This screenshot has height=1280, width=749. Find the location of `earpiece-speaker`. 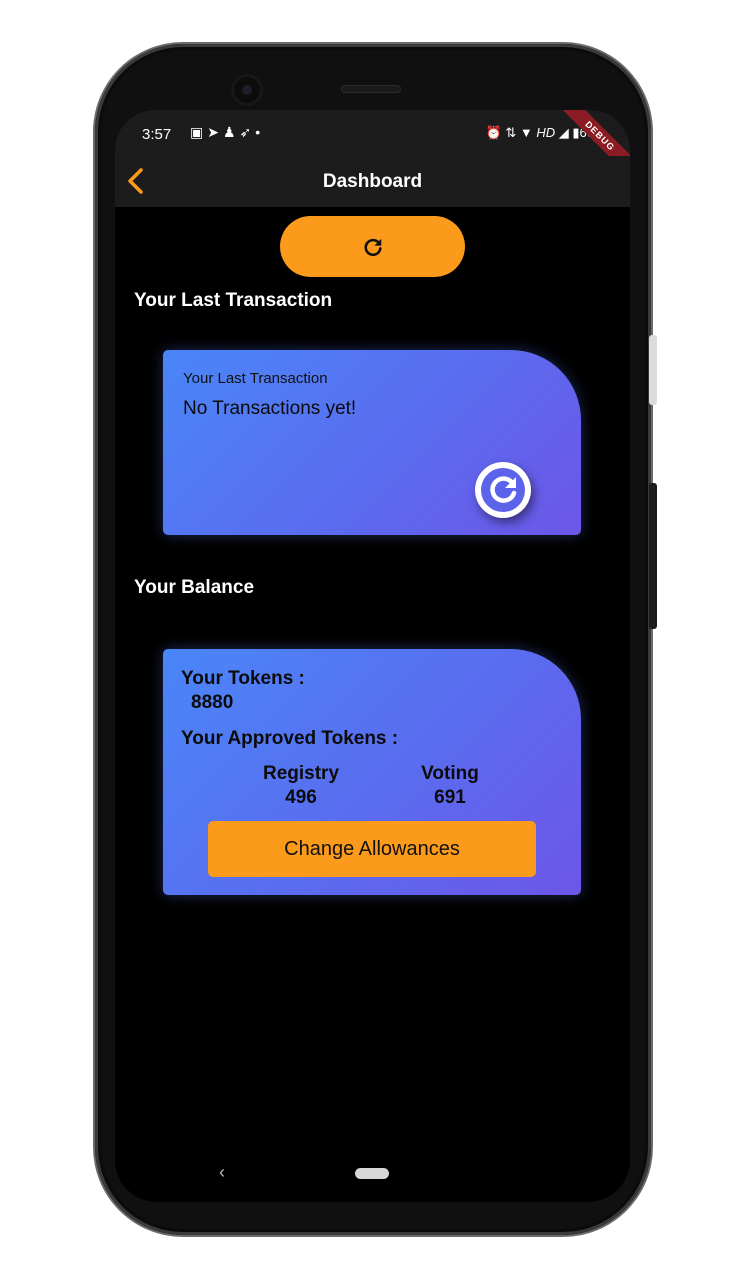

earpiece-speaker is located at coordinates (371, 89).